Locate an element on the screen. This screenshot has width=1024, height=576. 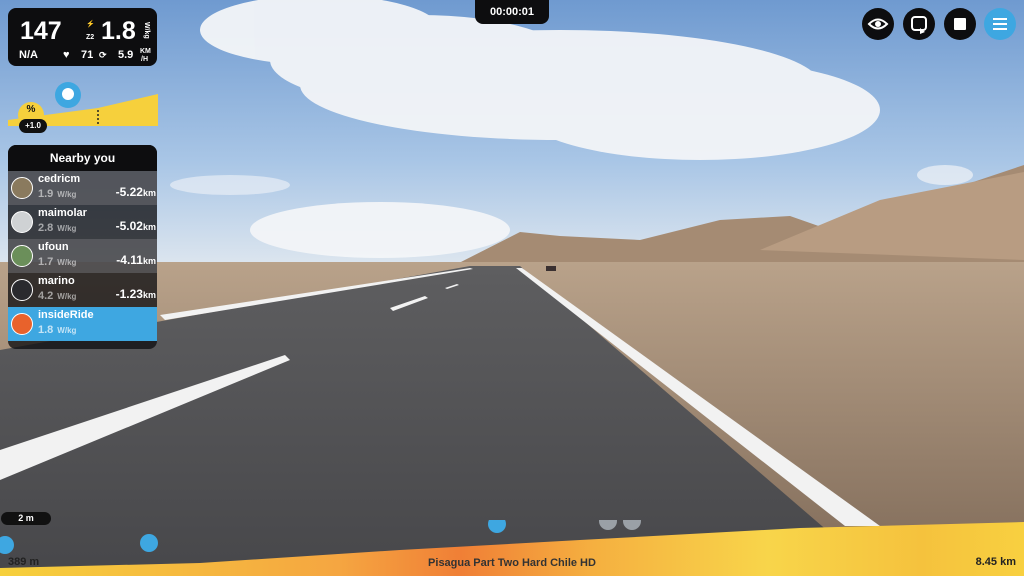
view-button is located at coordinates (878, 24).